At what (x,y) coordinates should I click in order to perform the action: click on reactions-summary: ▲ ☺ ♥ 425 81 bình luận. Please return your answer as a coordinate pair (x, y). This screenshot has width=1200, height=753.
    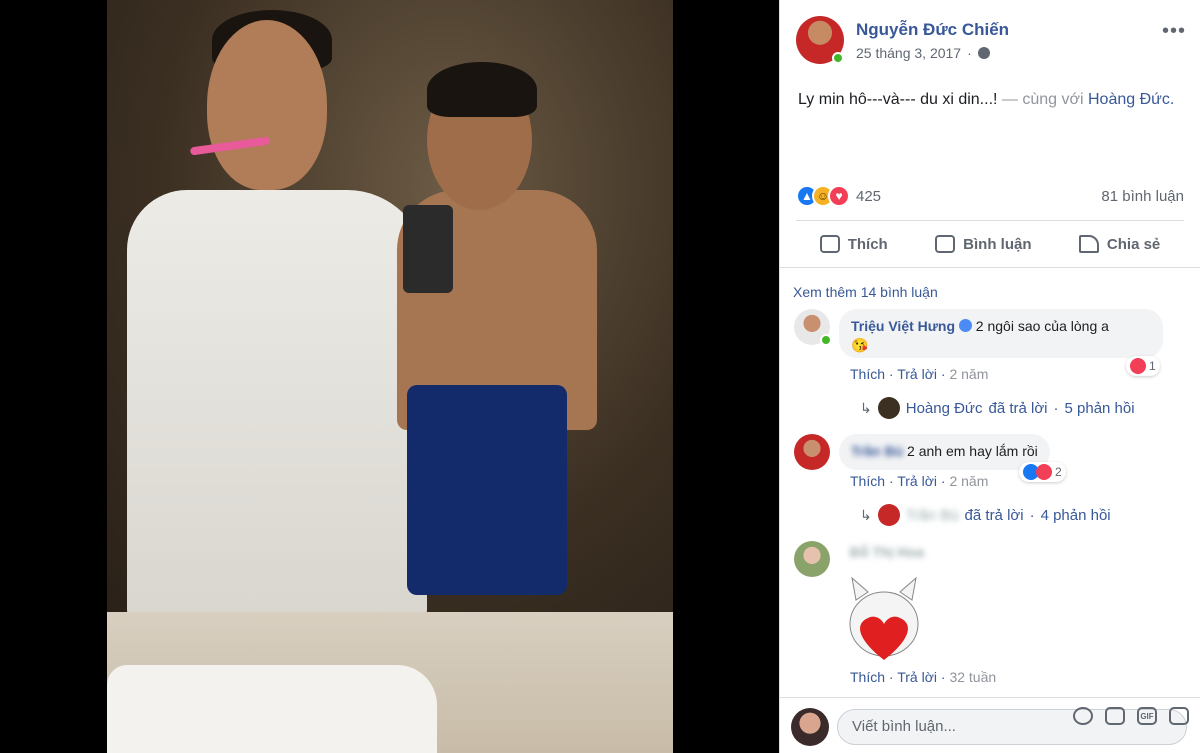
    Looking at the image, I should click on (990, 196).